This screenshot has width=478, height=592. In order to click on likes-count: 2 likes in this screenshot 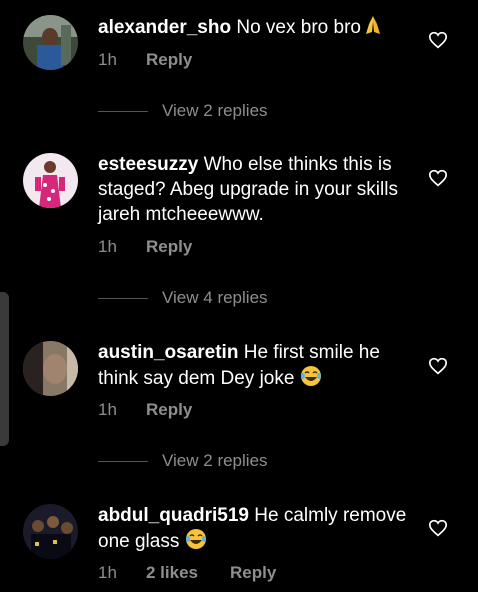, I will do `click(172, 573)`.